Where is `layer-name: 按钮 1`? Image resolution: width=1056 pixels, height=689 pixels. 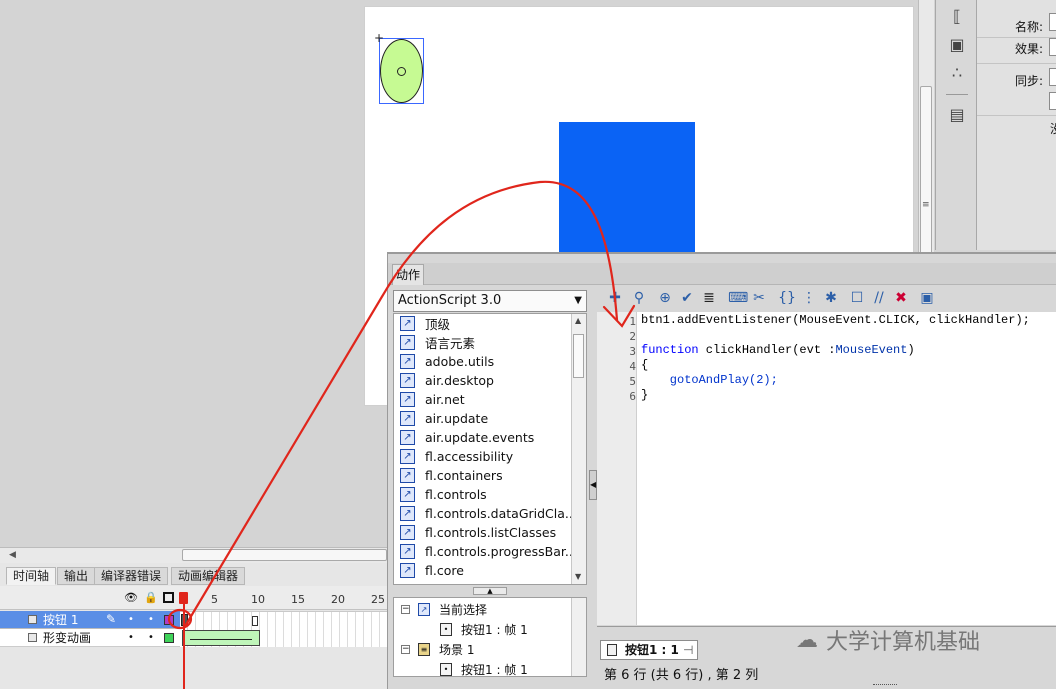 layer-name: 按钮 1 is located at coordinates (61, 620).